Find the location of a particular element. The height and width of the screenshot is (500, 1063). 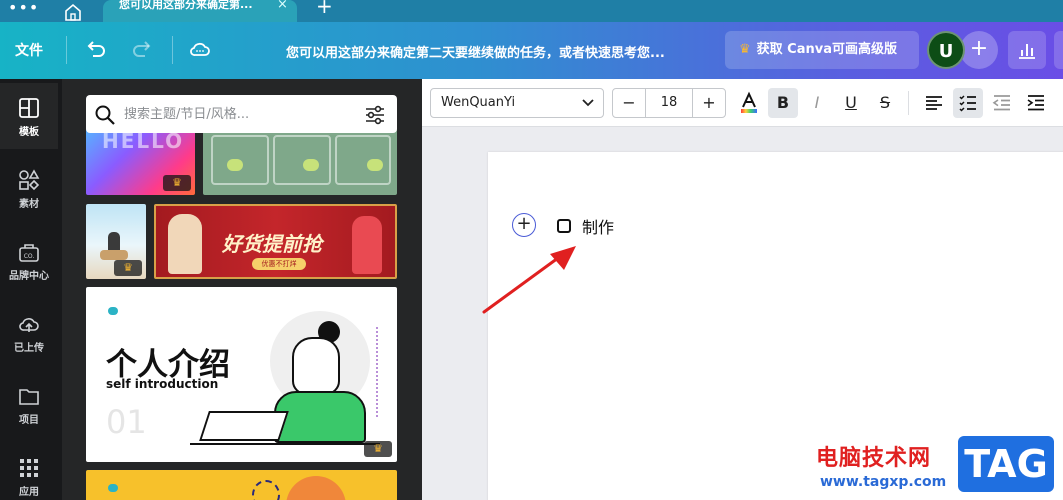

task-text: 制作 is located at coordinates (598, 226).